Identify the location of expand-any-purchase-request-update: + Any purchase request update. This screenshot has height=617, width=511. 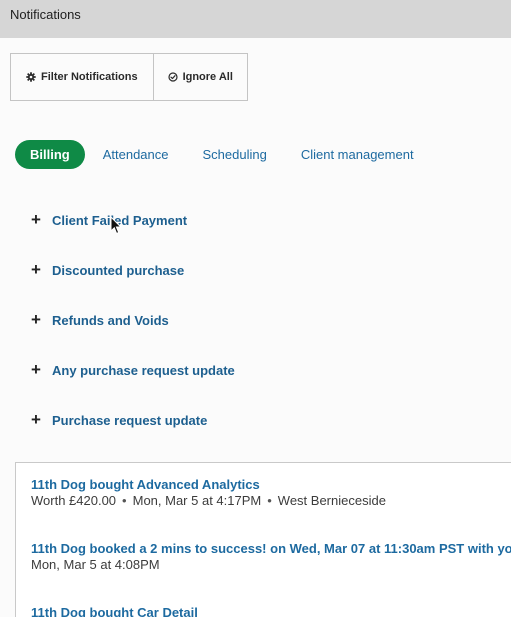
(133, 370).